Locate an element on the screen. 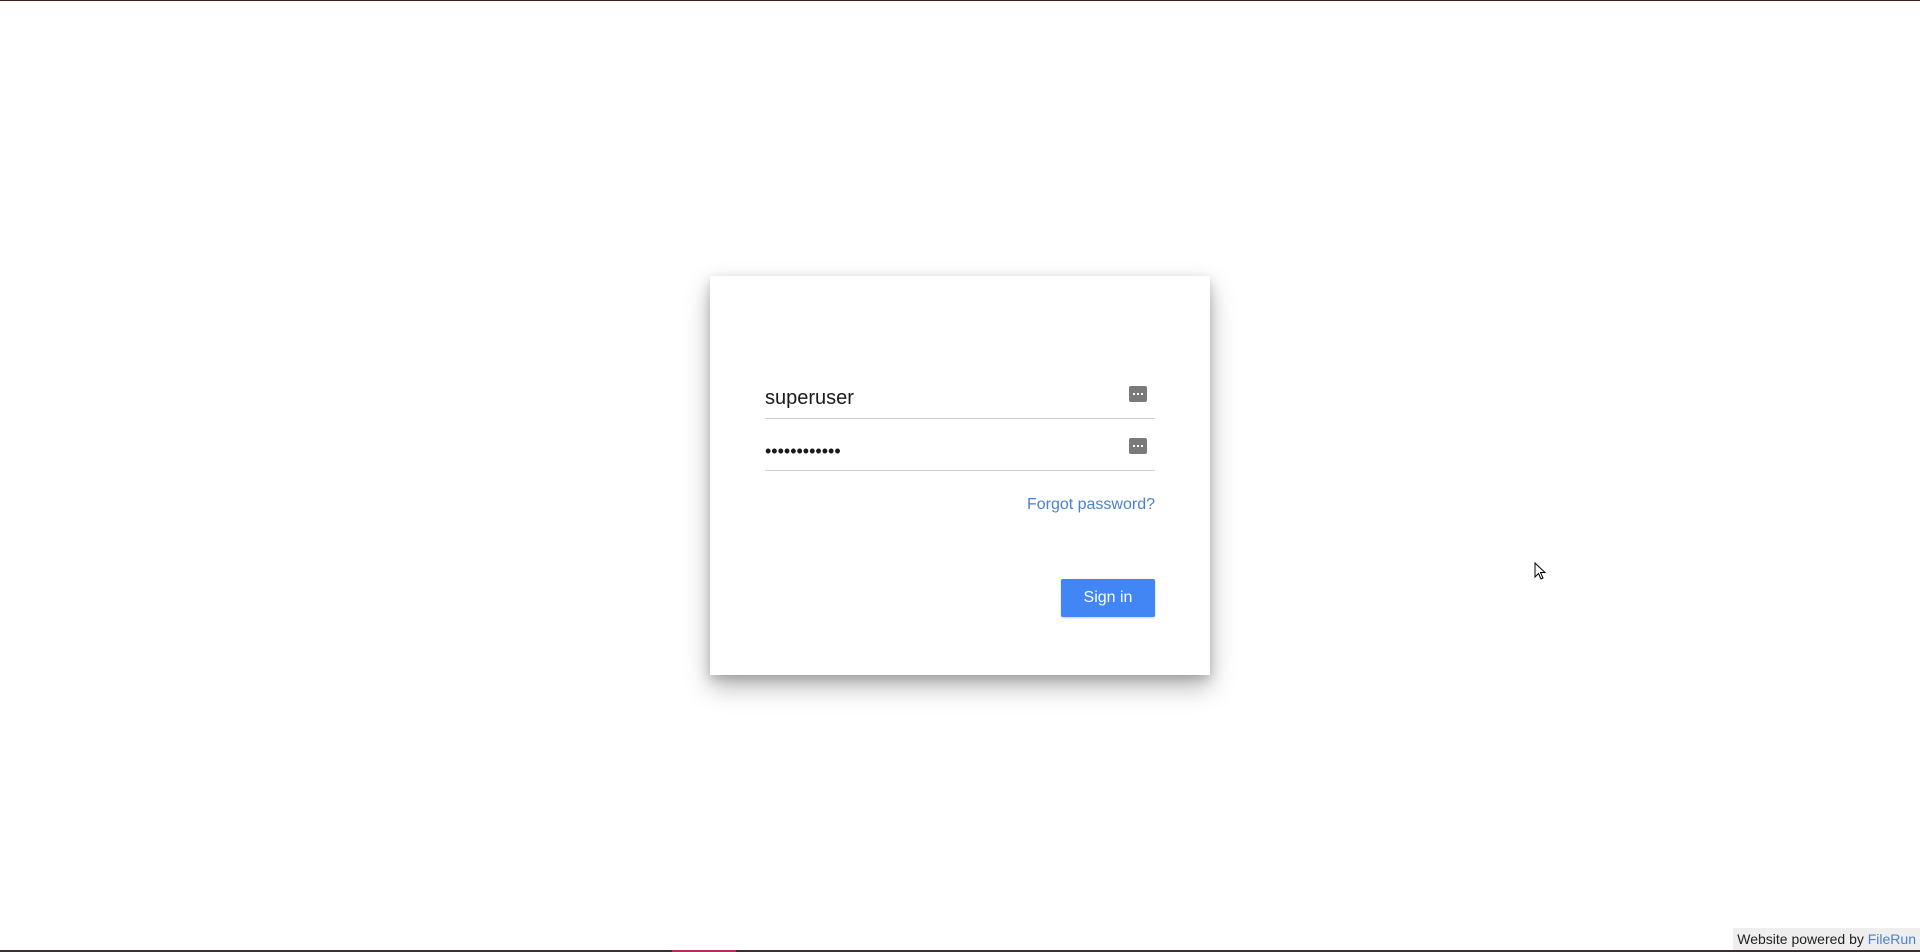  username-field is located at coordinates (960, 393).